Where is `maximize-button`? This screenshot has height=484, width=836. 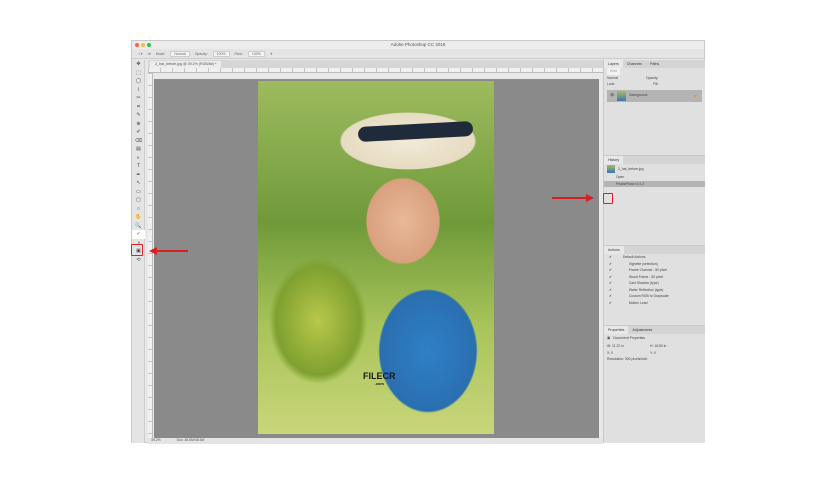 maximize-button is located at coordinates (149, 45).